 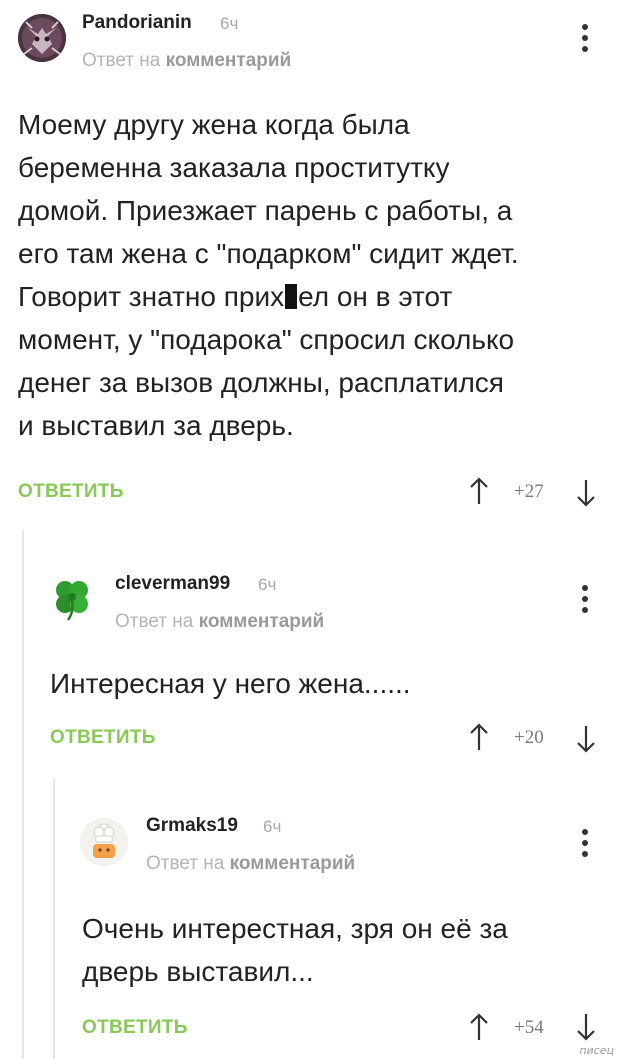 What do you see at coordinates (291, 296) in the screenshot?
I see `censor-block` at bounding box center [291, 296].